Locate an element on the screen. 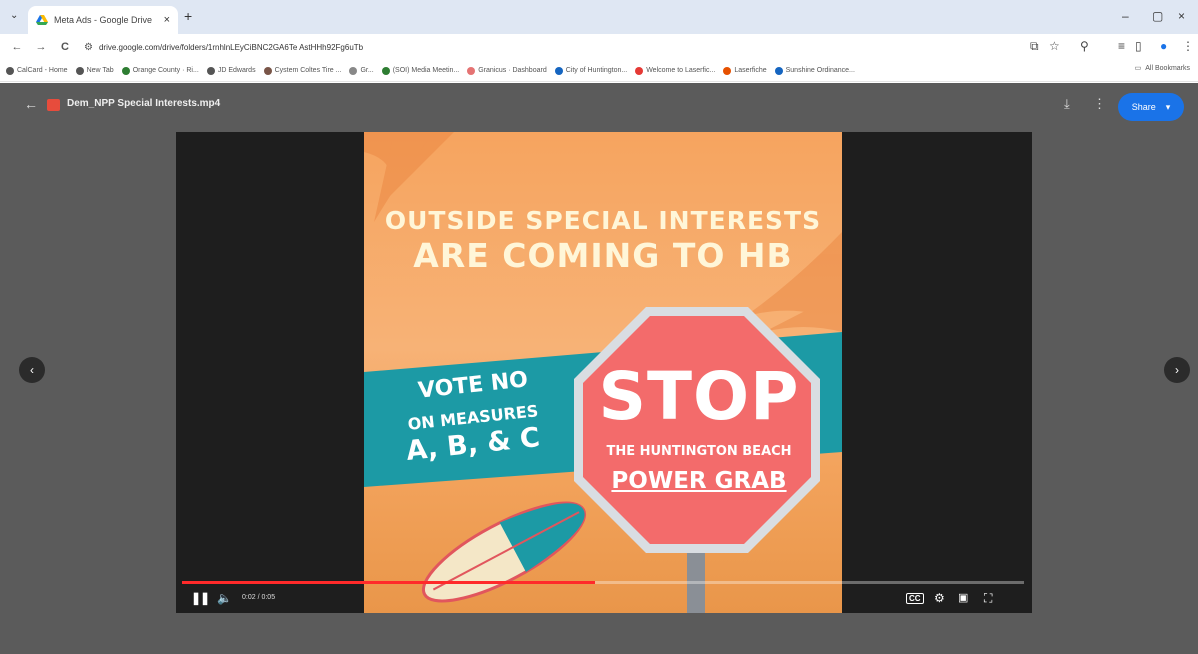  time-readout: 0:02 / 0:05 is located at coordinates (259, 597).